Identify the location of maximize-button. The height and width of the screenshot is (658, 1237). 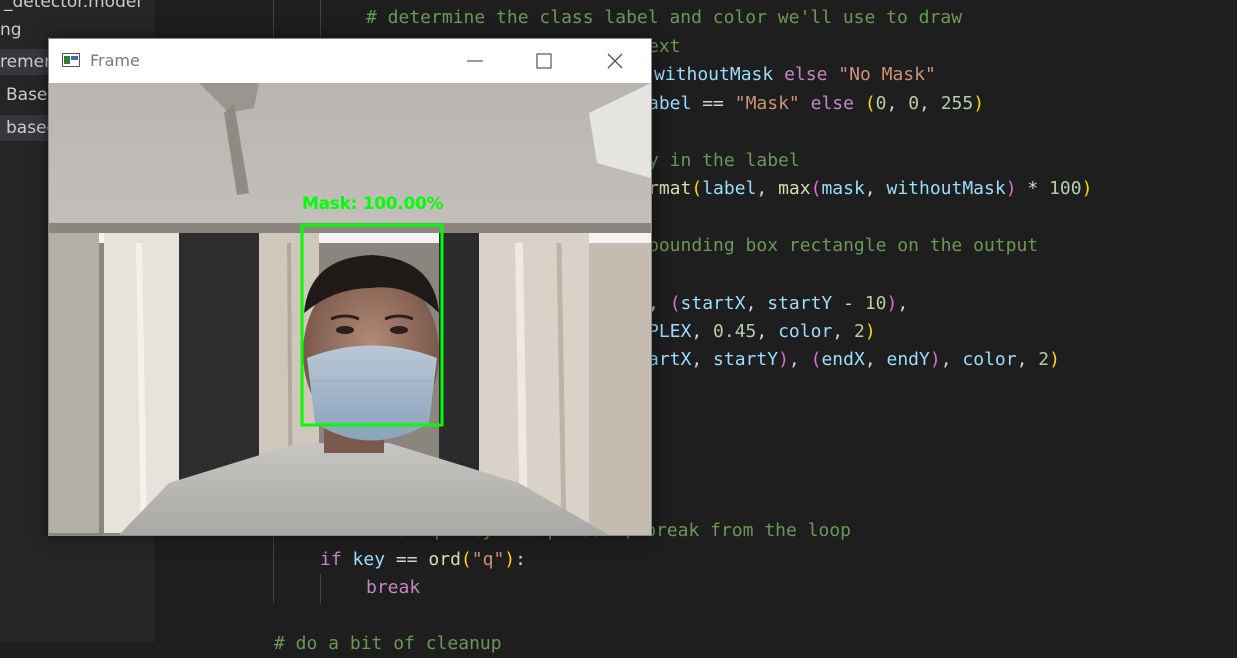
(545, 61).